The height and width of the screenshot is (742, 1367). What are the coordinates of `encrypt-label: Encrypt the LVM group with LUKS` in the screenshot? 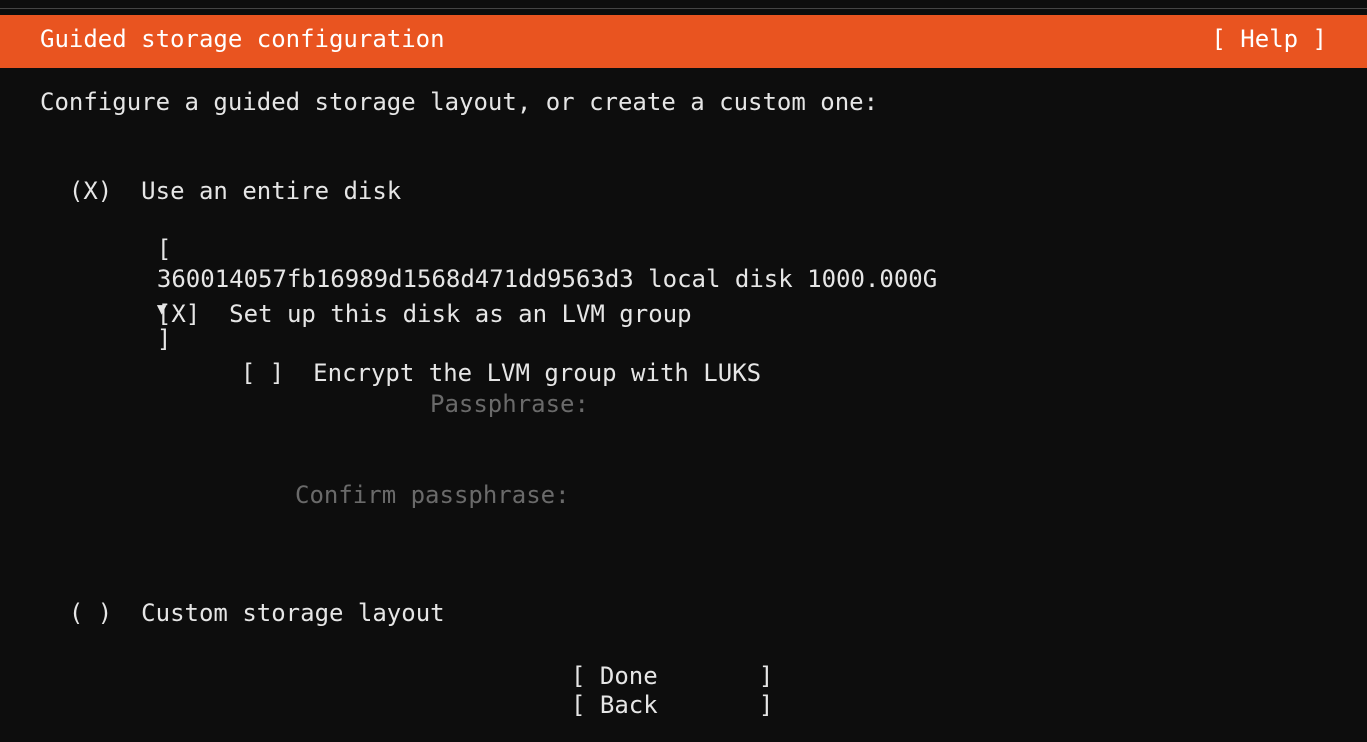 It's located at (537, 373).